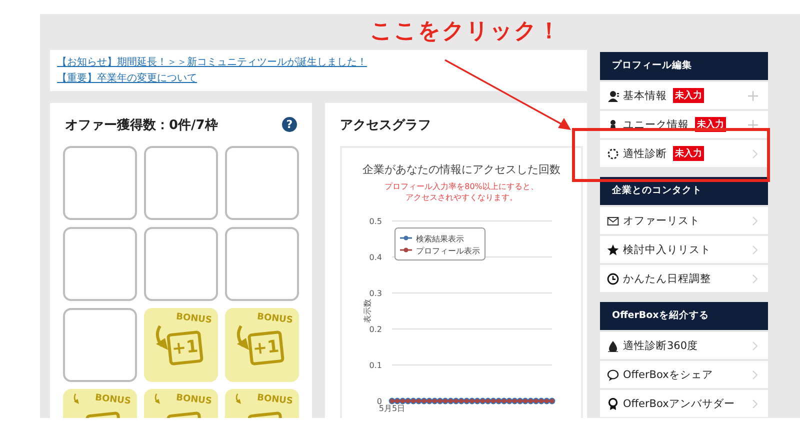 This screenshot has width=800, height=431. I want to click on legend-label: プロフィール表示, so click(448, 251).